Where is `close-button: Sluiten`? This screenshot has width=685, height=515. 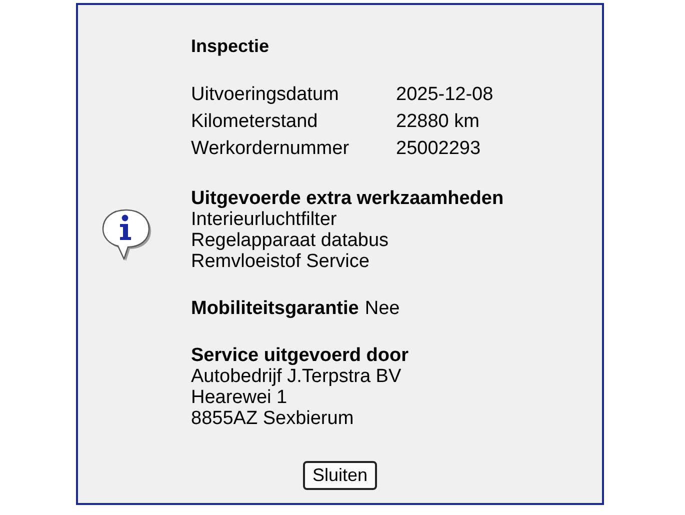
close-button: Sluiten is located at coordinates (340, 475).